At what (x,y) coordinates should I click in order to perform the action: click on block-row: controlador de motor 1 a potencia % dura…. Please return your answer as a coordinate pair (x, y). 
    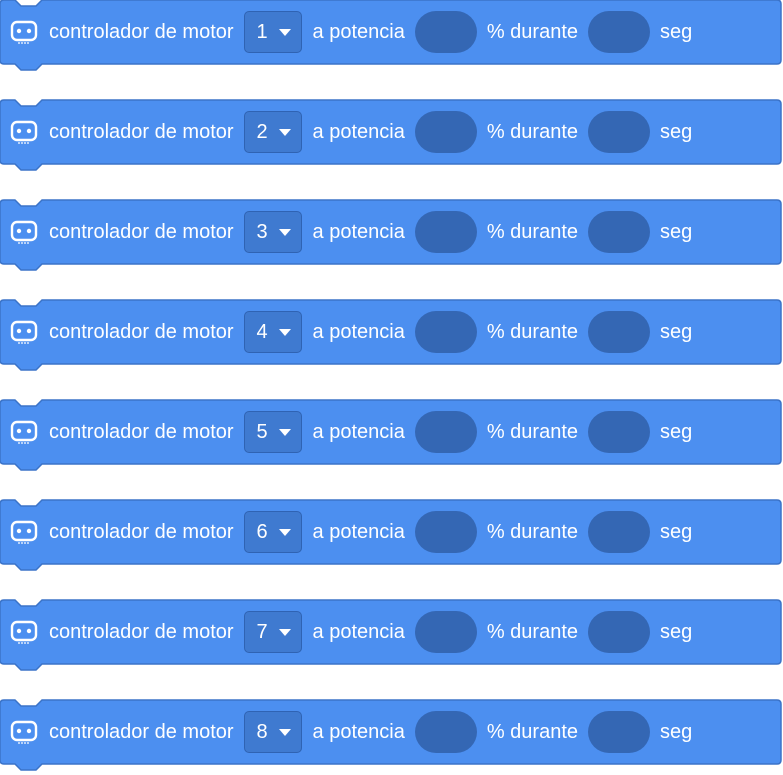
    Looking at the image, I should click on (391, 32).